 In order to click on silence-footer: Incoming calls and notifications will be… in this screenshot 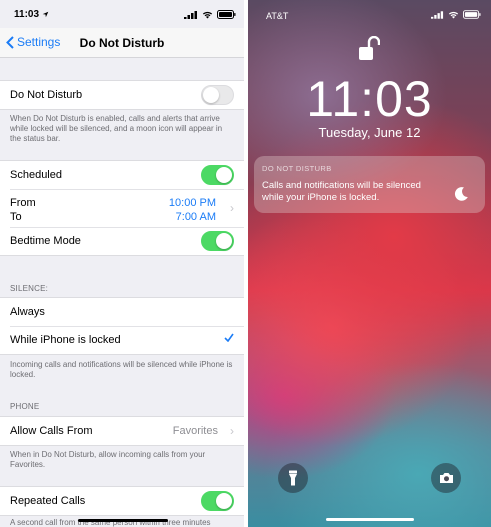, I will do `click(121, 369)`.